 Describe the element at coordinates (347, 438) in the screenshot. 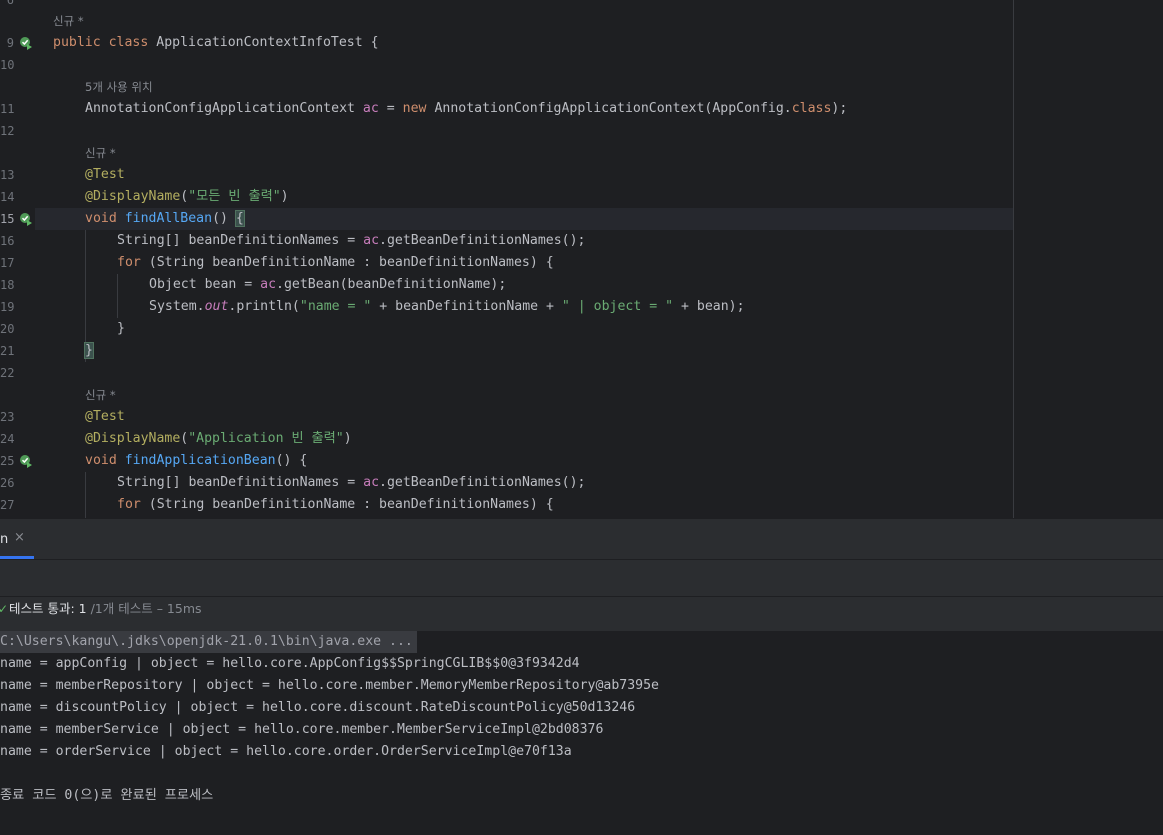

I see `punct: )` at that location.